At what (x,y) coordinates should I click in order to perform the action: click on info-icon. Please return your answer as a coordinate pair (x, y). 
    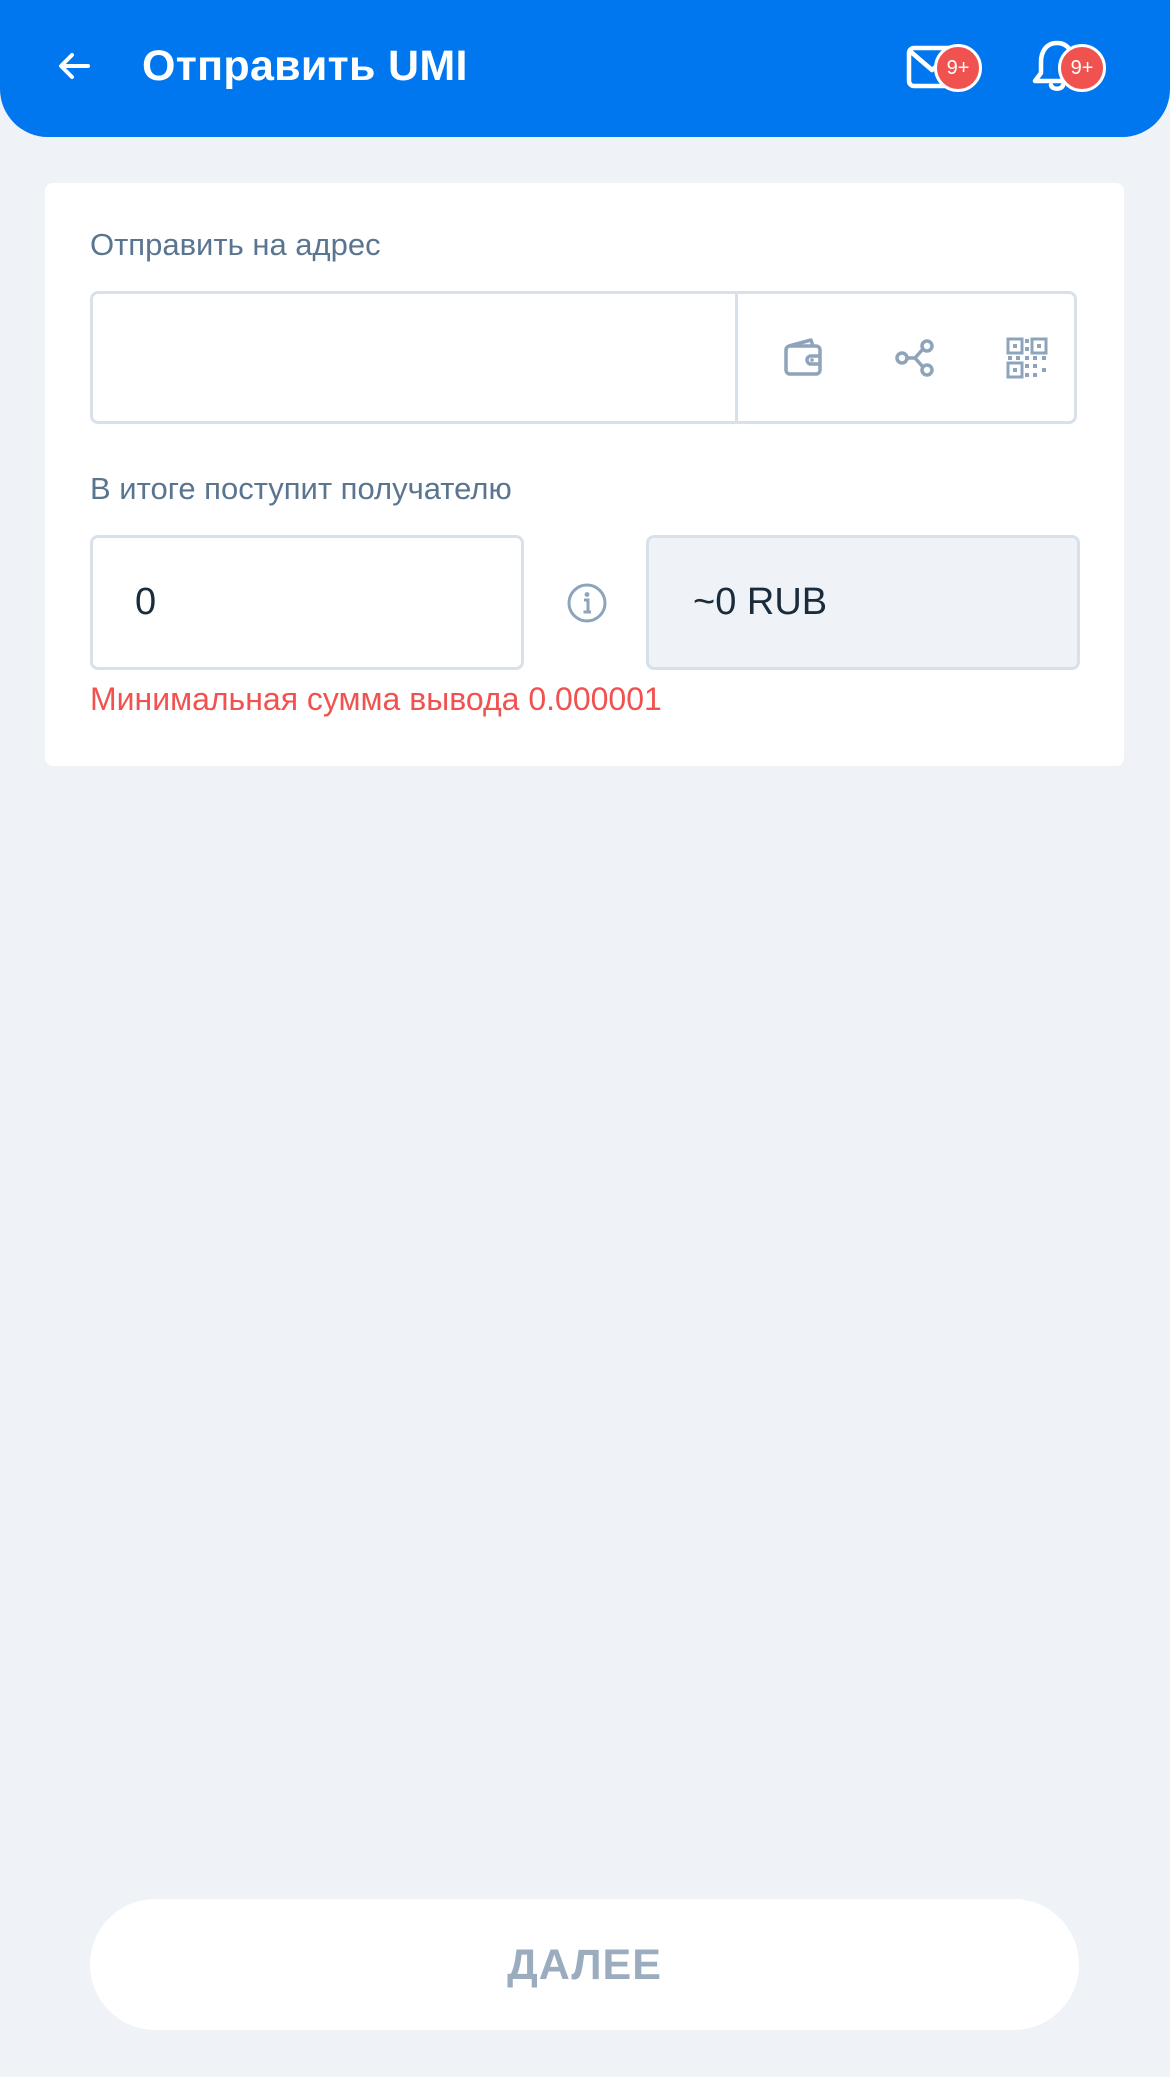
    Looking at the image, I should click on (587, 603).